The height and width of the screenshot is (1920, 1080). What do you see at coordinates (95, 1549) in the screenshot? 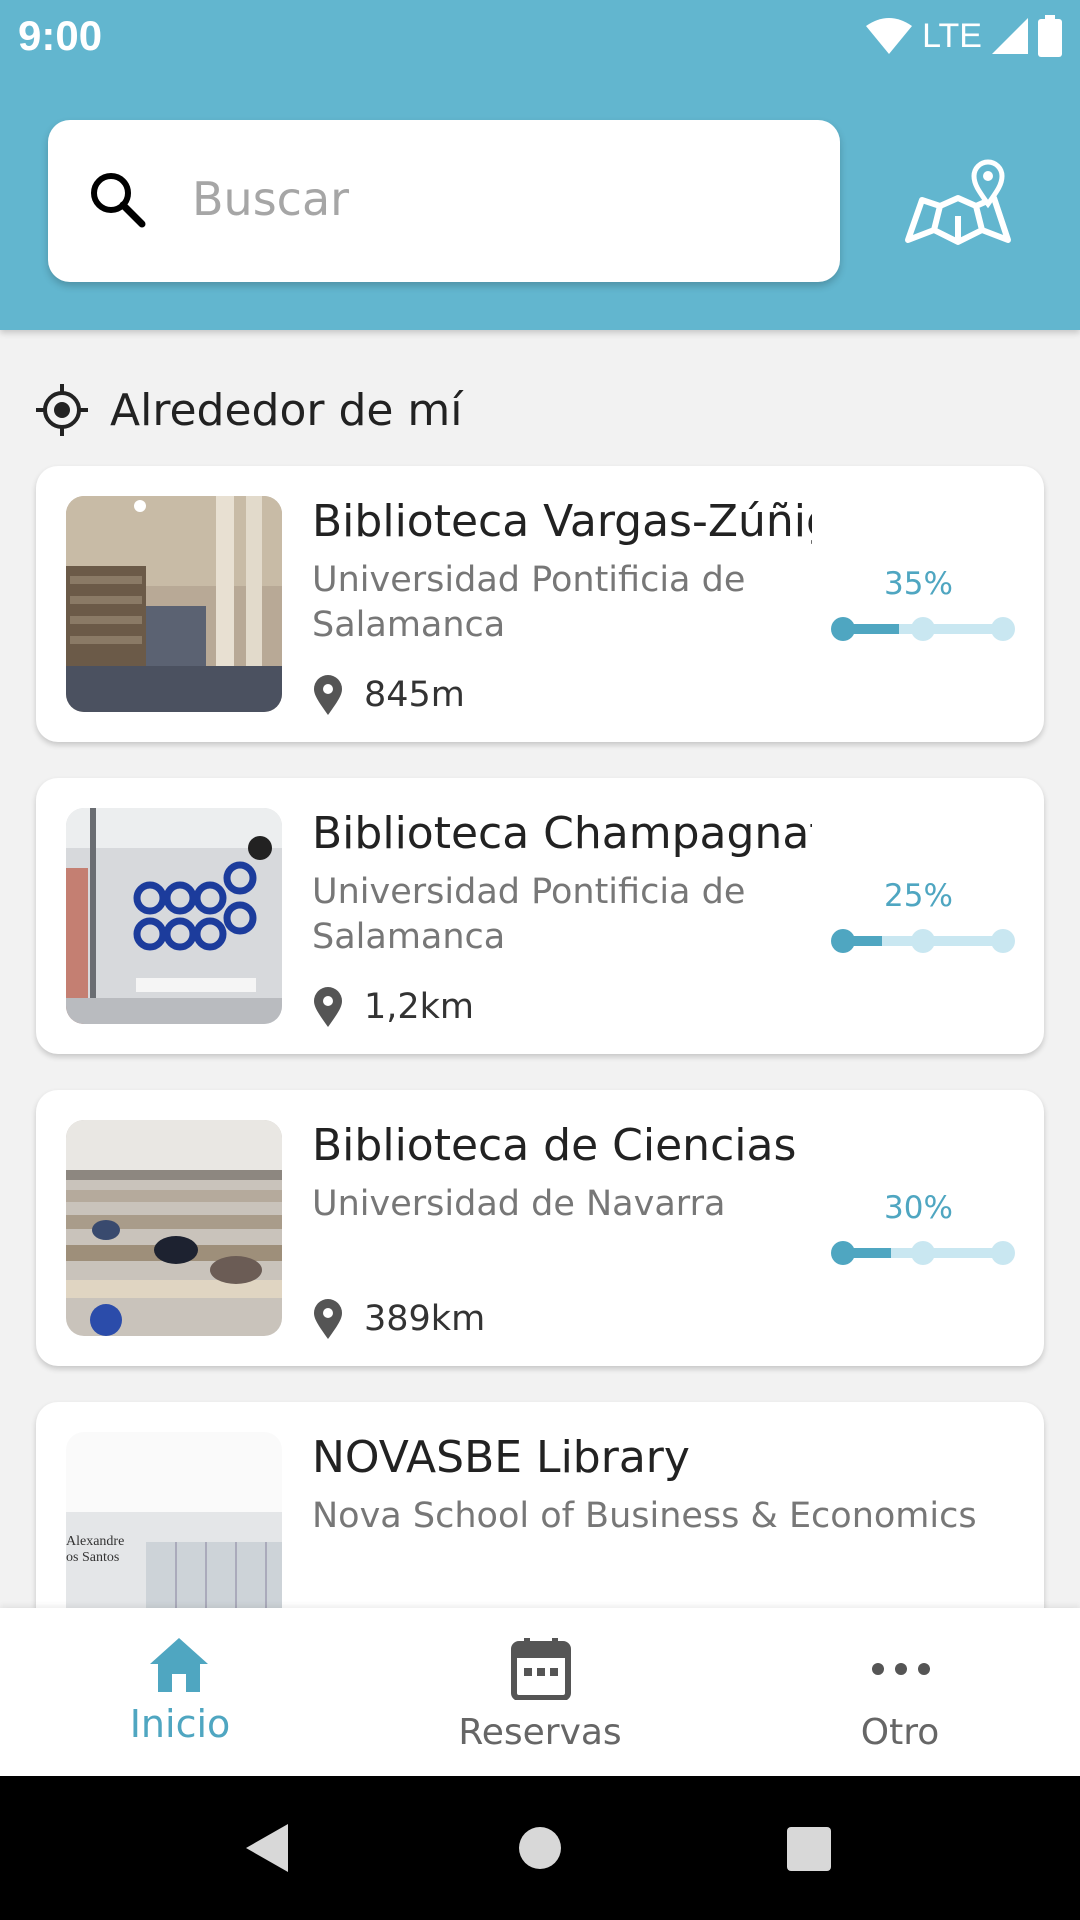
I see `photo-caption-text: Alexandre os Santos` at bounding box center [95, 1549].